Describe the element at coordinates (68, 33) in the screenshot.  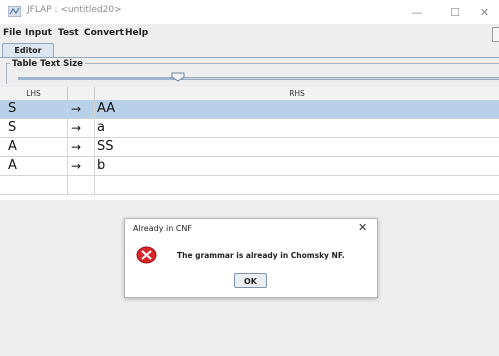
I see `menu-test: Test` at that location.